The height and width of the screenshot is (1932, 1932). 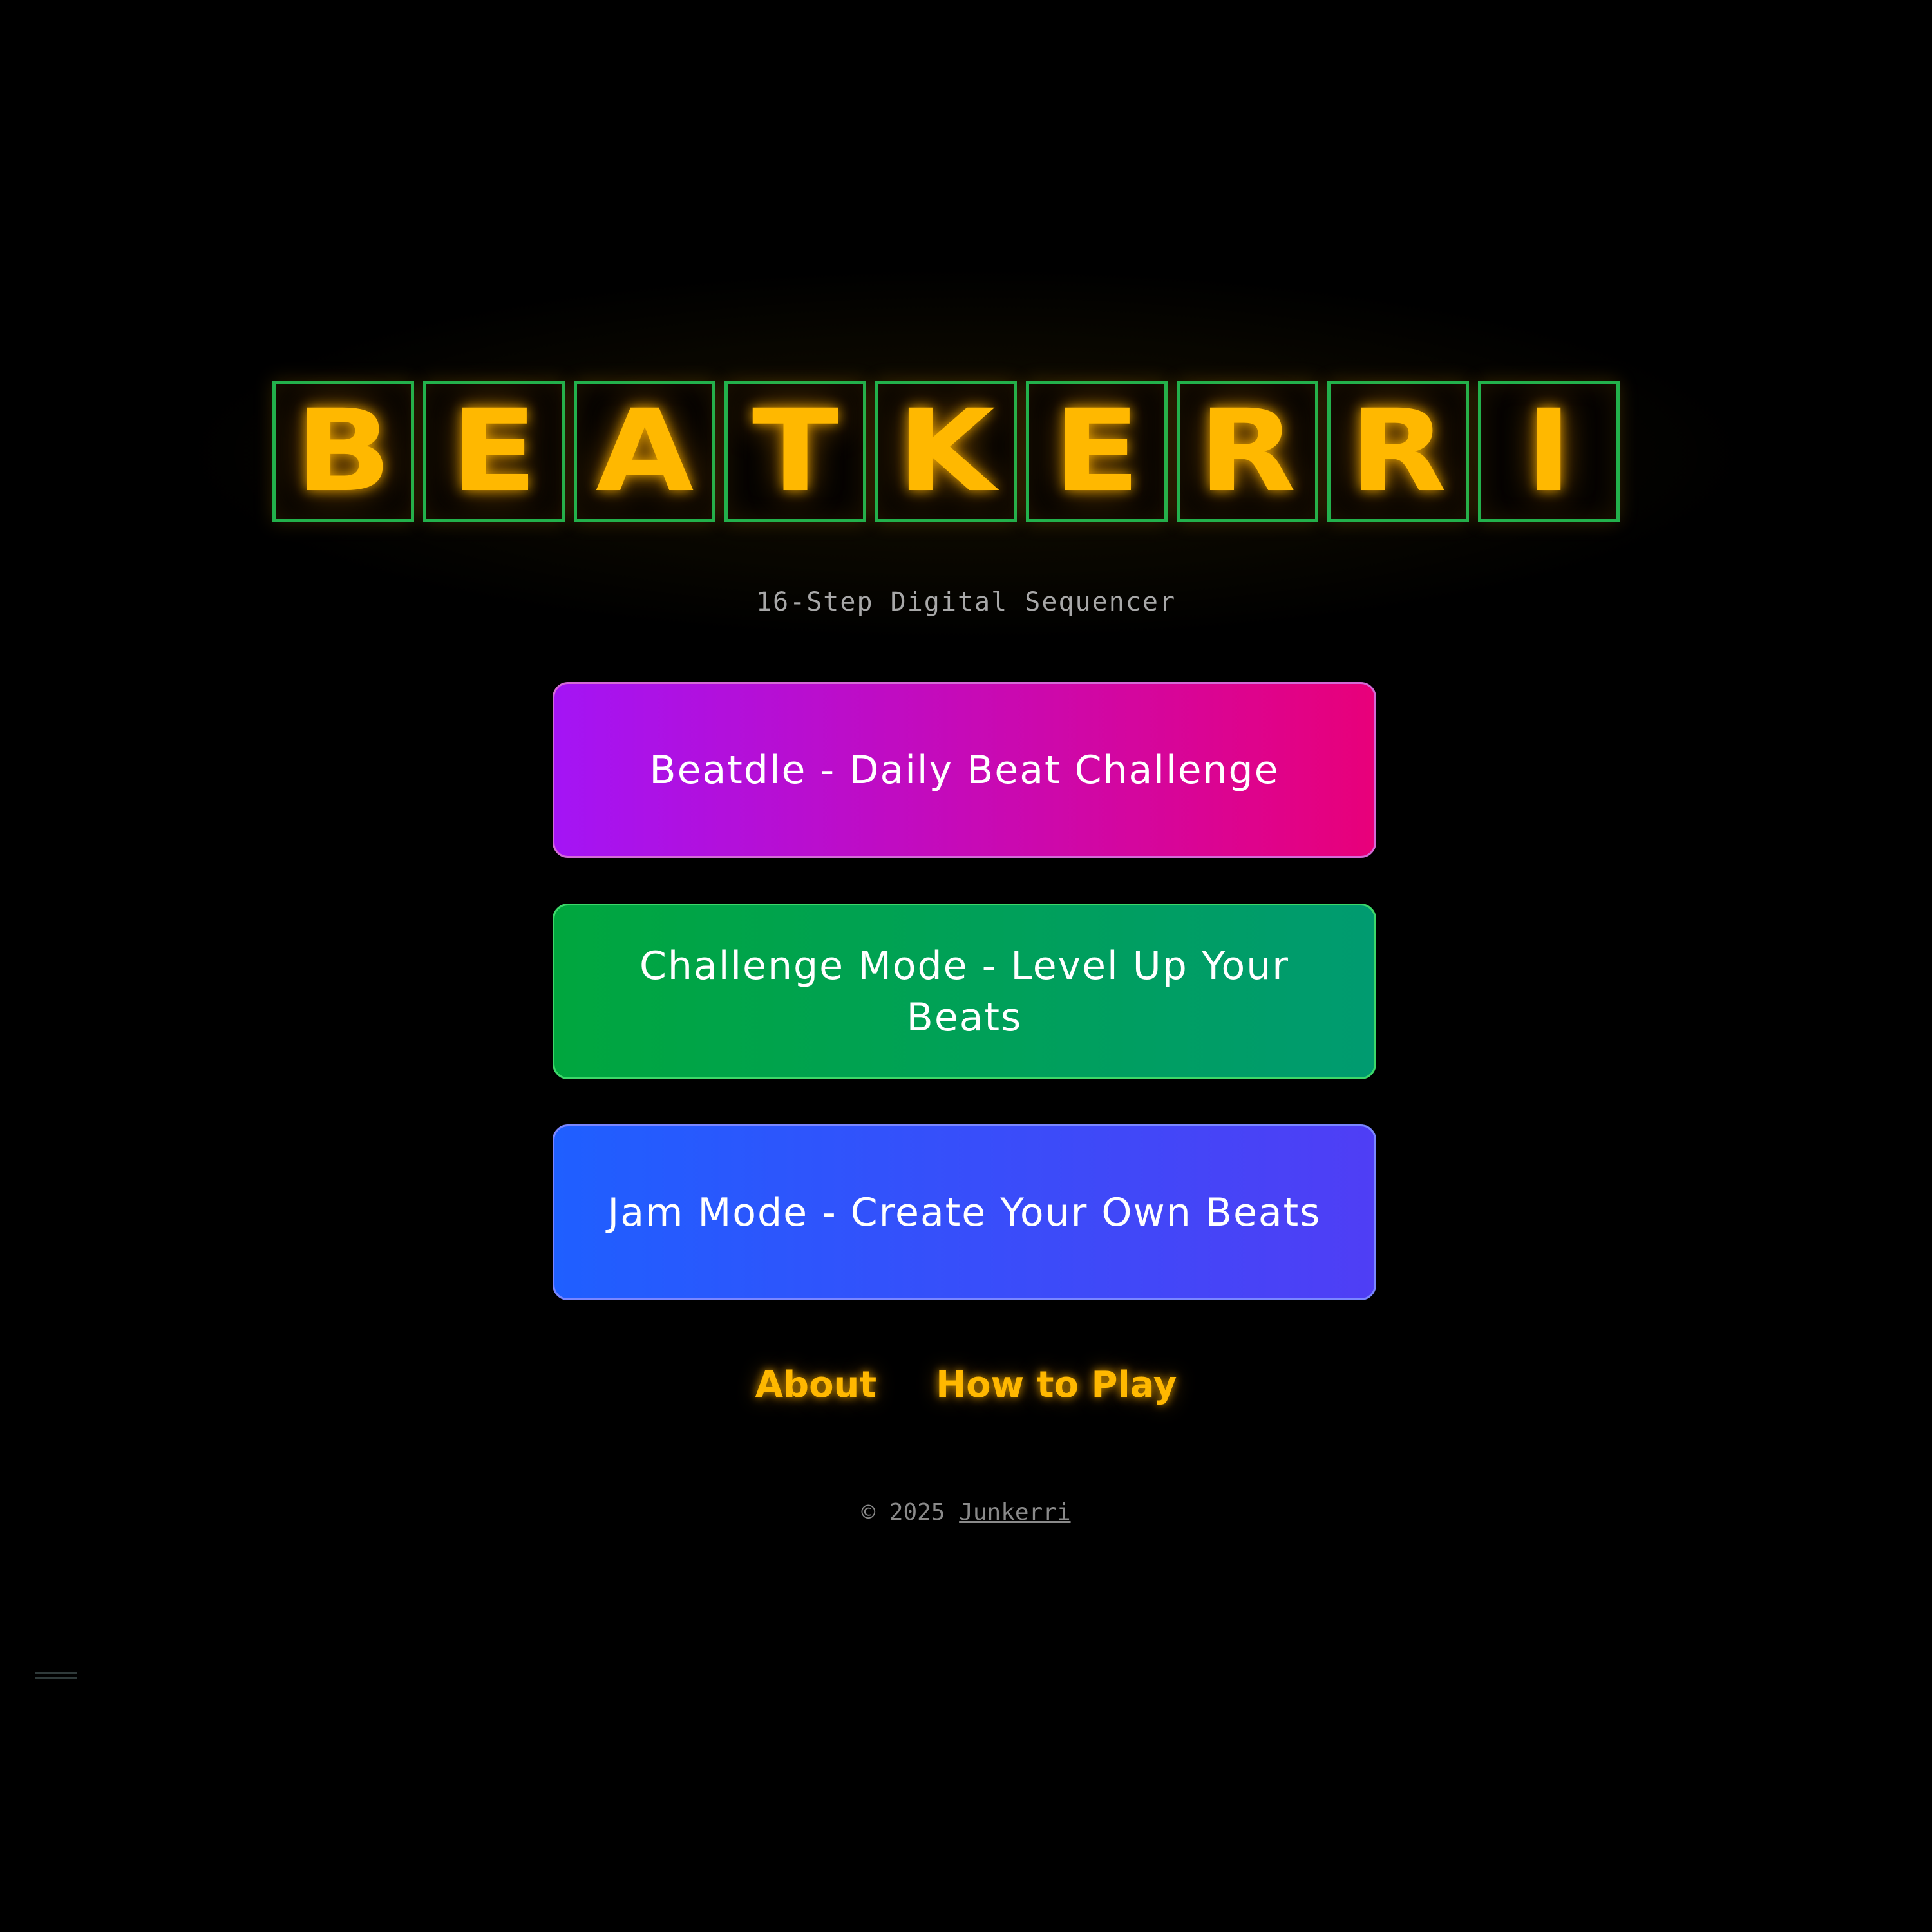 I want to click on logo-letter: K, so click(x=946, y=451).